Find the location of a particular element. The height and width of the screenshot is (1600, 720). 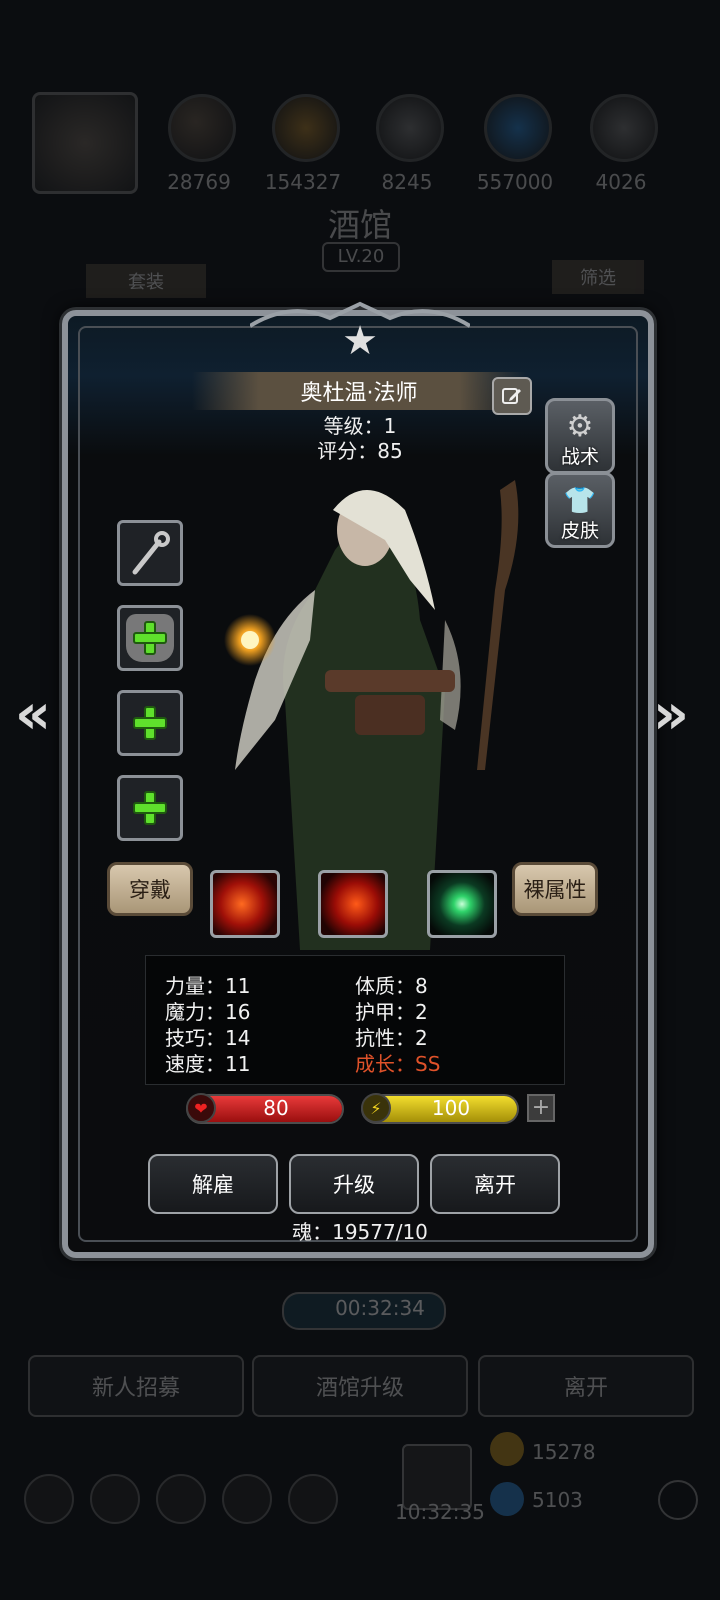

staff-icon is located at coordinates (151, 553).